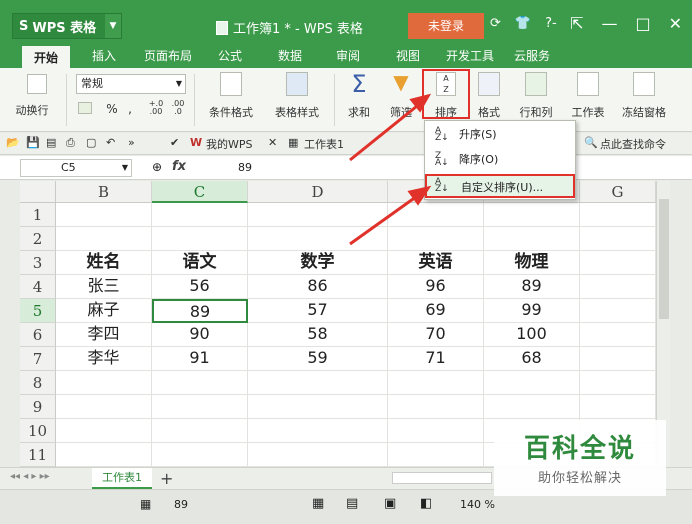  I want to click on tab-page-layout: 页面布局, so click(168, 57).